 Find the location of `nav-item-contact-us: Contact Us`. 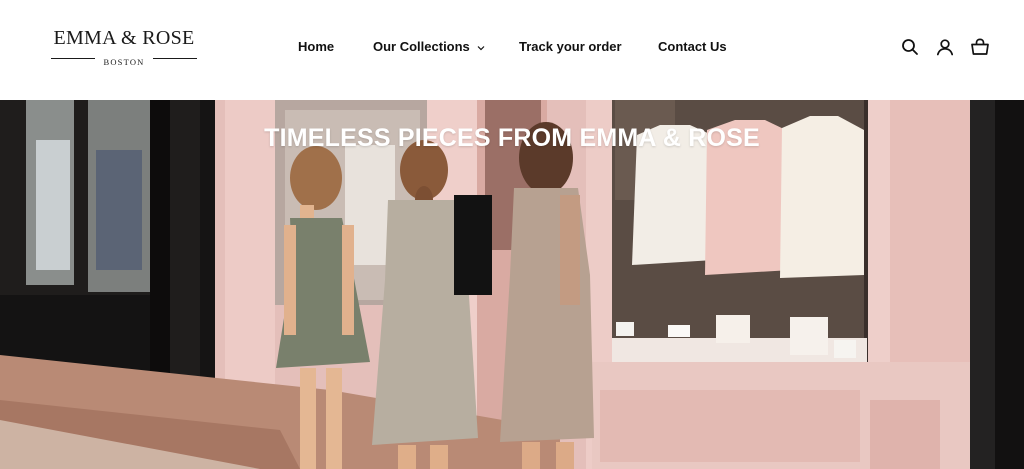

nav-item-contact-us: Contact Us is located at coordinates (692, 47).